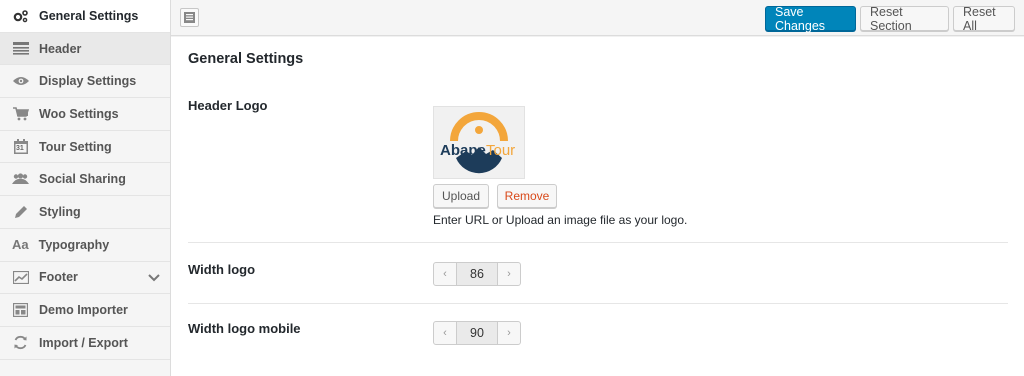 Image resolution: width=1024 pixels, height=376 pixels. I want to click on list-icon, so click(189, 17).